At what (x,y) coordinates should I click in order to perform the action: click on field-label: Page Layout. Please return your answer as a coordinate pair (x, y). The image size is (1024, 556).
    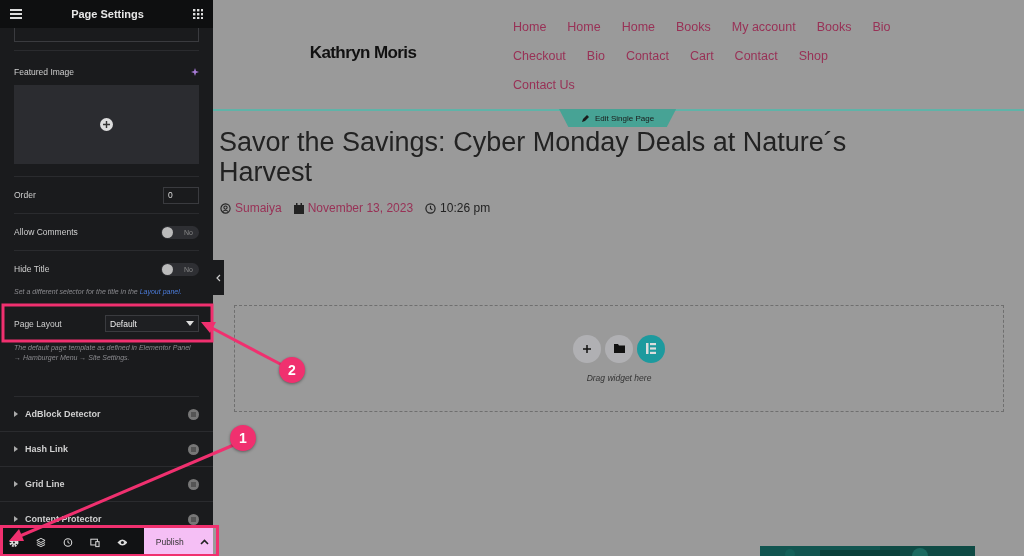
    Looking at the image, I should click on (38, 323).